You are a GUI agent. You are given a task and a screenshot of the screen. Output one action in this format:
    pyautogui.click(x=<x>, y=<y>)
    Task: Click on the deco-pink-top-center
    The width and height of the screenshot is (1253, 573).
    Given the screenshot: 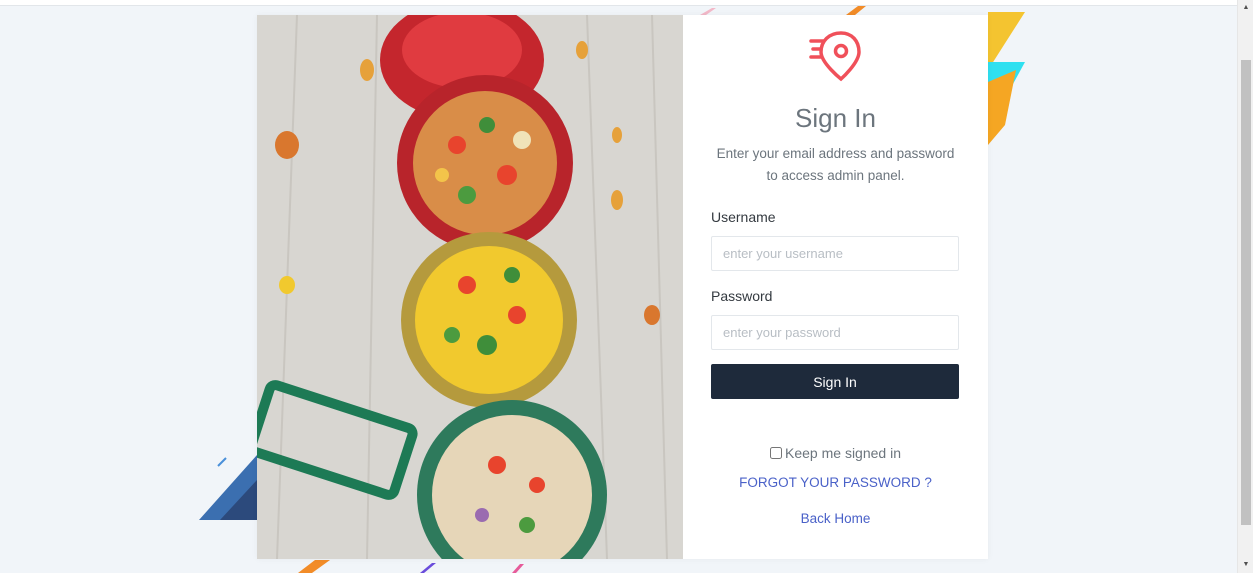 What is the action you would take?
    pyautogui.click(x=708, y=11)
    